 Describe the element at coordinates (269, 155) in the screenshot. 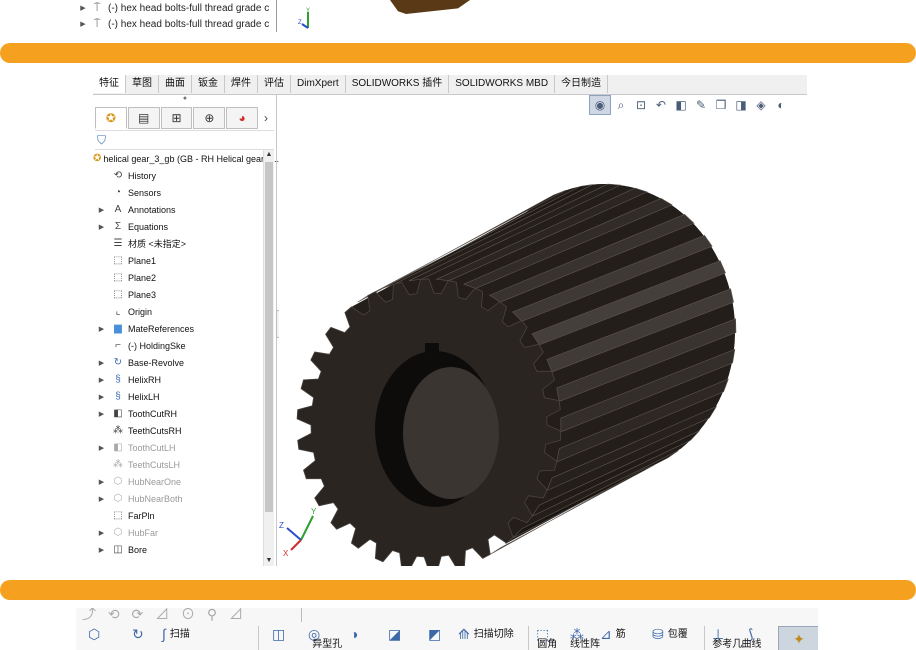

I see `scroll-up-arrow-icon: ▲` at that location.